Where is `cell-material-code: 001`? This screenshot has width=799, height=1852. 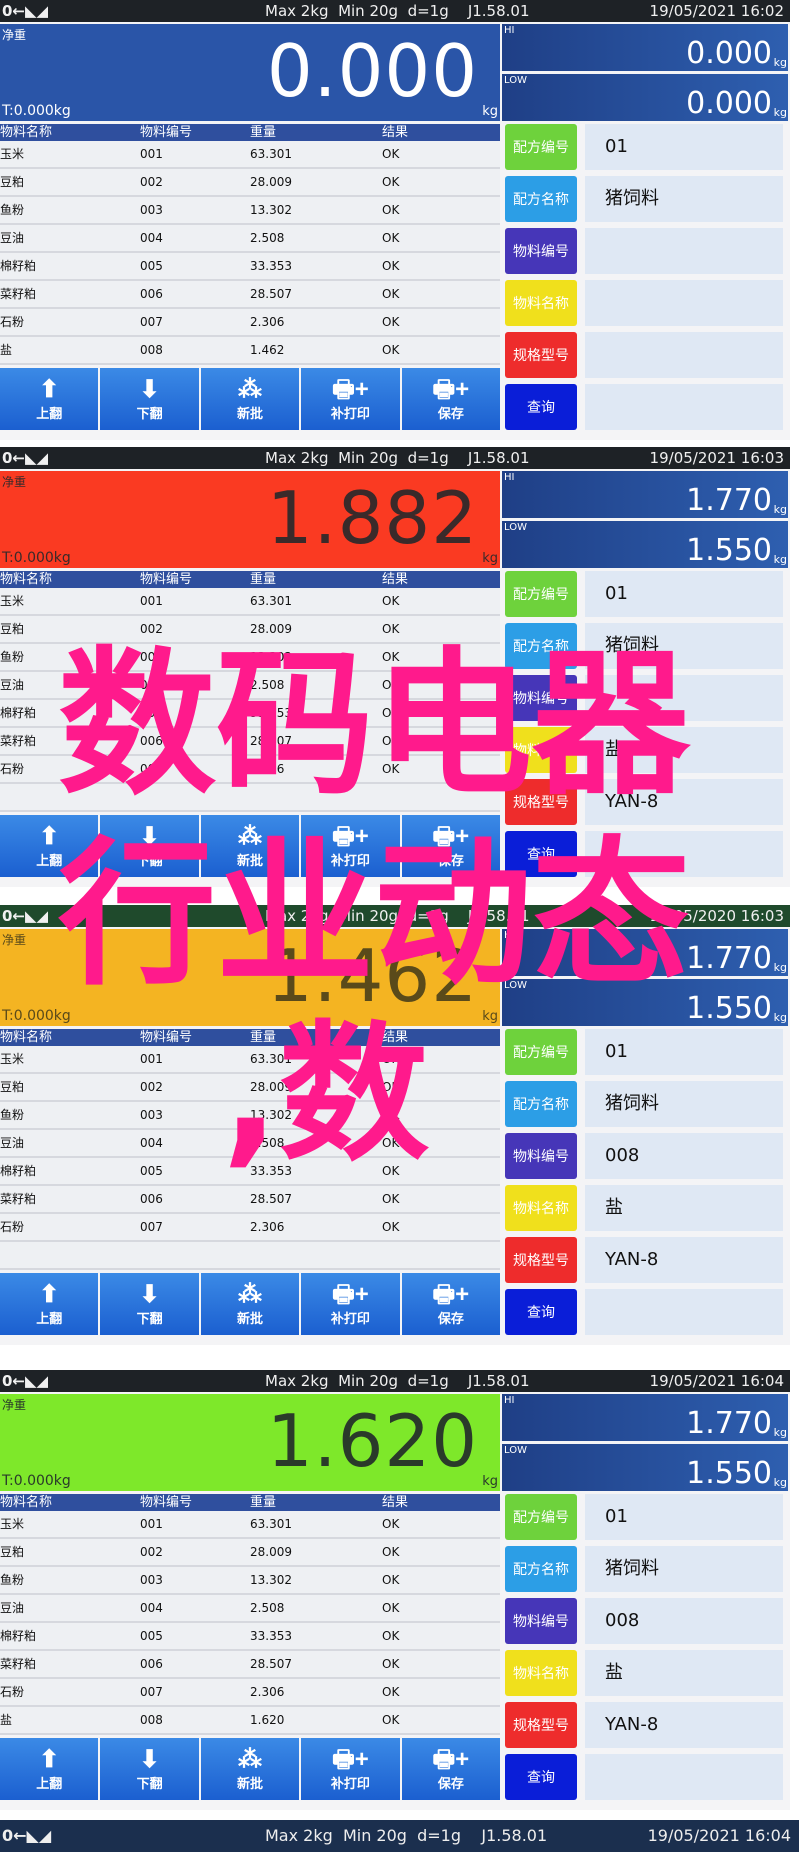 cell-material-code: 001 is located at coordinates (151, 1059).